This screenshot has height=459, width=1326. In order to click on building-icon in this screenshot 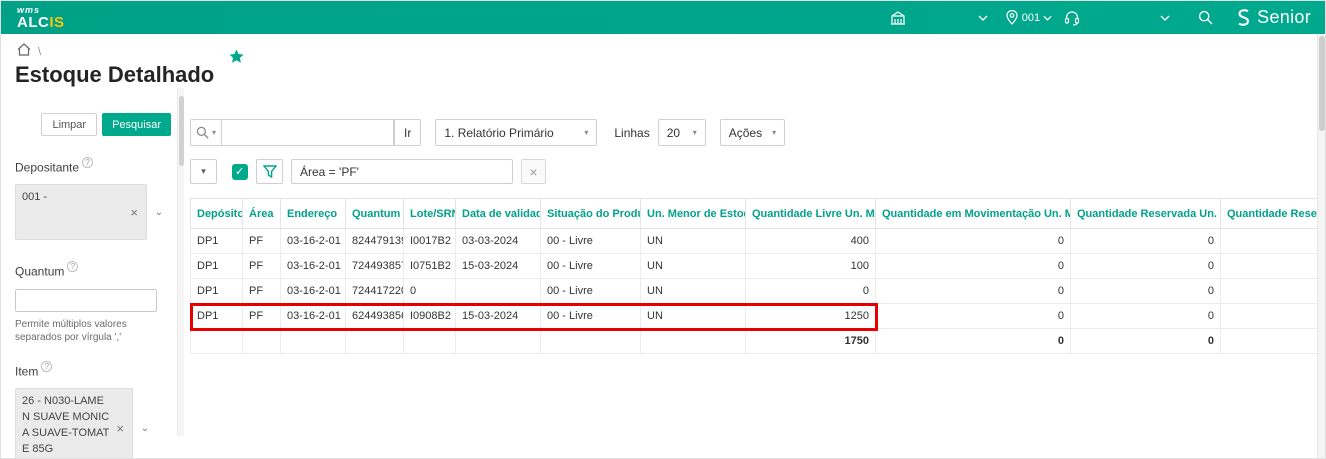, I will do `click(898, 17)`.